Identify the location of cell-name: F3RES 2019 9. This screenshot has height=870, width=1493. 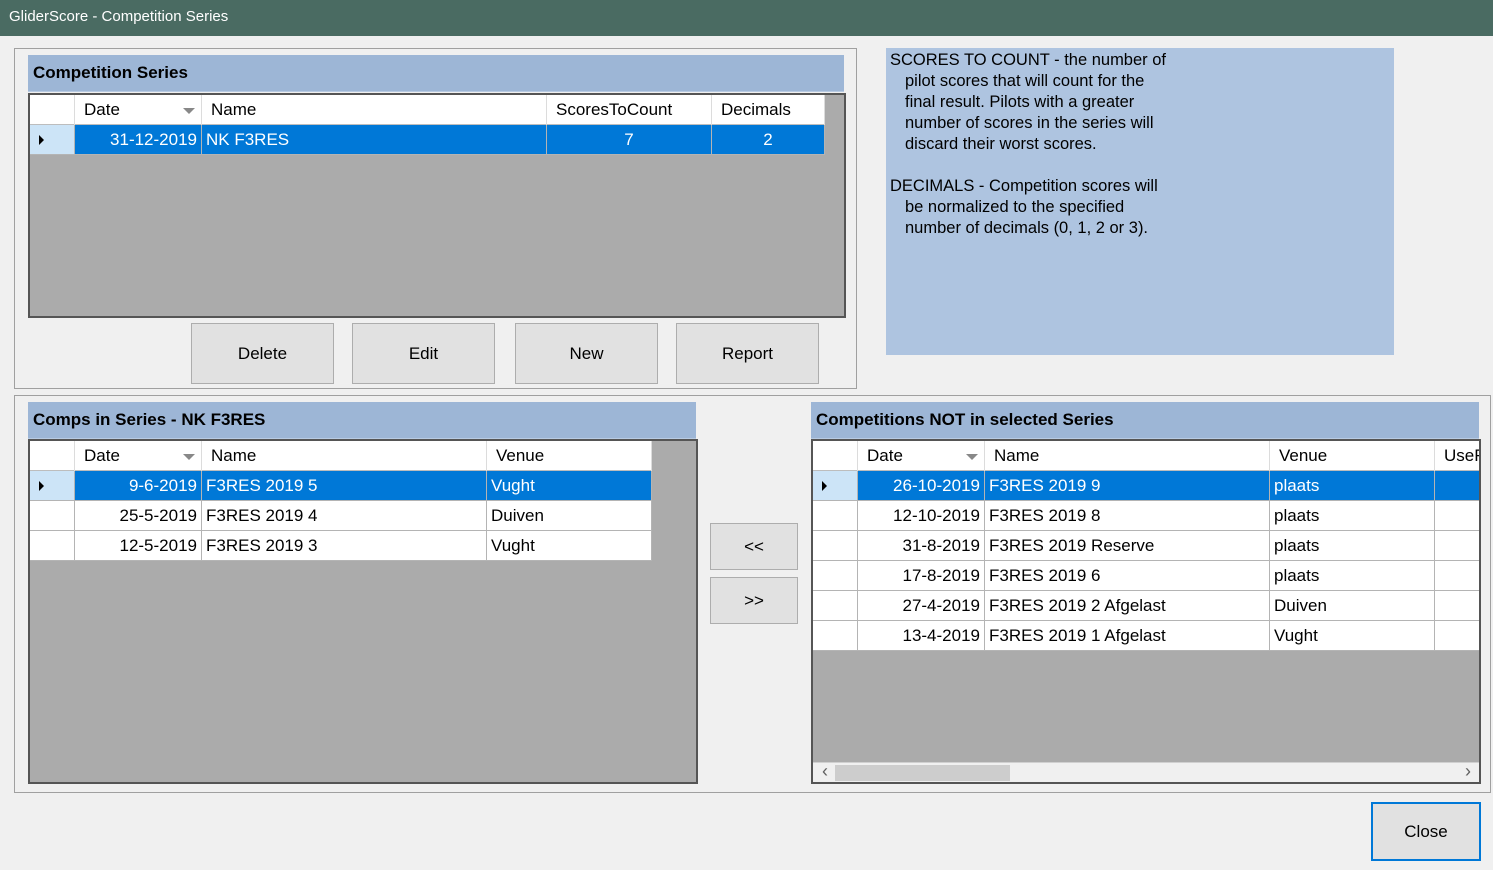
(1127, 486).